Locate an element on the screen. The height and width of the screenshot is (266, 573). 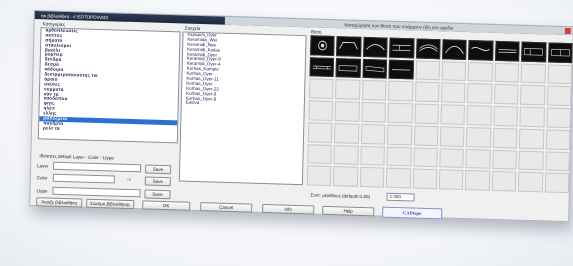
save-library-button: Σώσιμο βιβλιοθήκης is located at coordinates (110, 204).